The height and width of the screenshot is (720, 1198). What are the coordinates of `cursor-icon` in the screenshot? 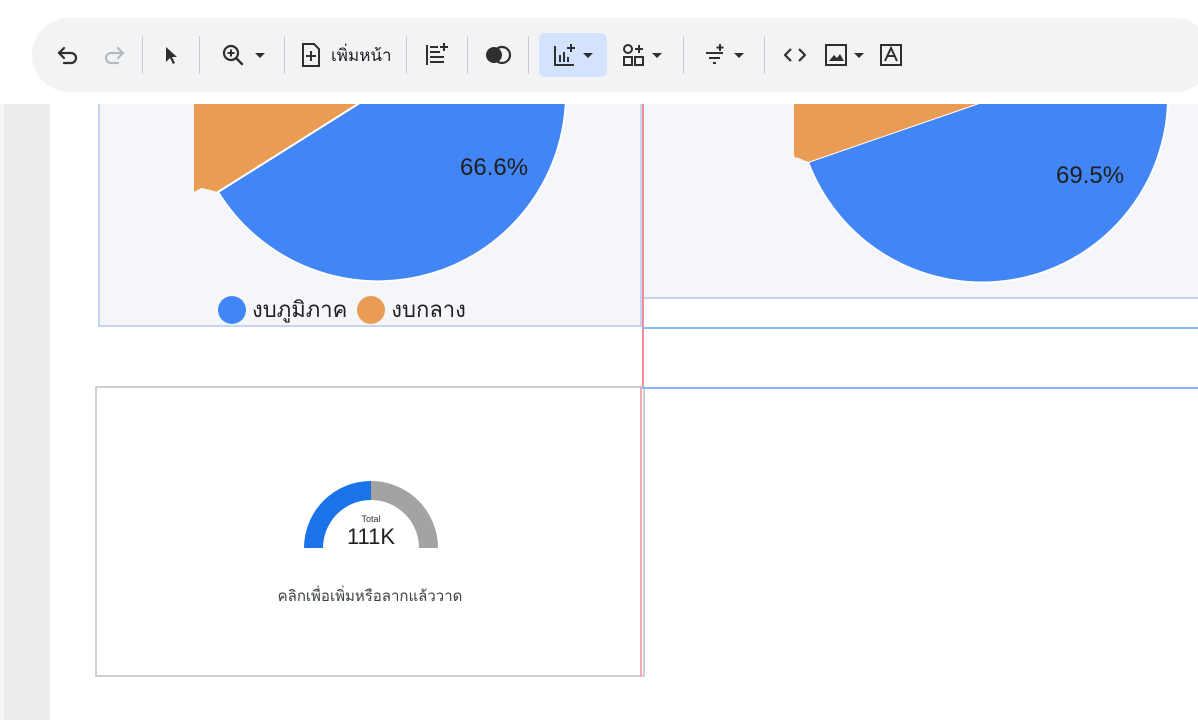 It's located at (171, 55).